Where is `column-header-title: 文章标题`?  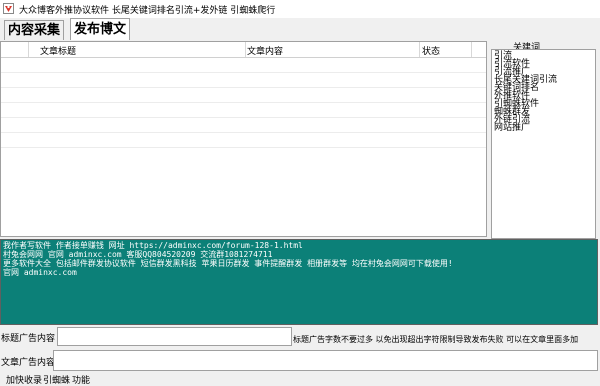 column-header-title: 文章标题 is located at coordinates (58, 50).